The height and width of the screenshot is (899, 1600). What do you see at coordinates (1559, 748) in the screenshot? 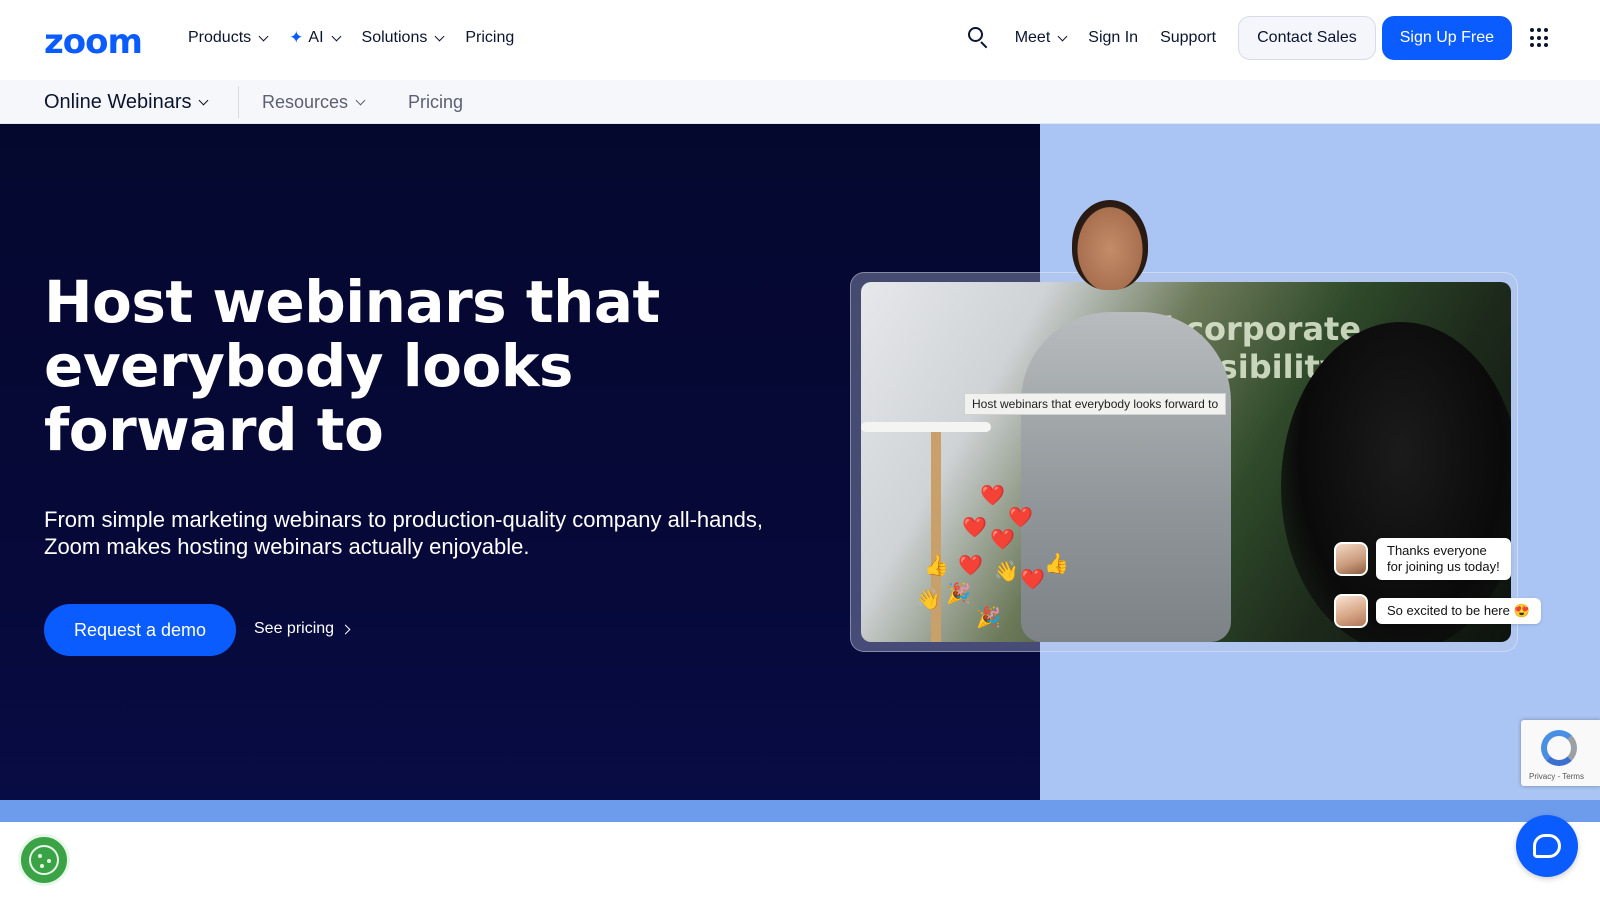
I see `recaptcha-icon` at bounding box center [1559, 748].